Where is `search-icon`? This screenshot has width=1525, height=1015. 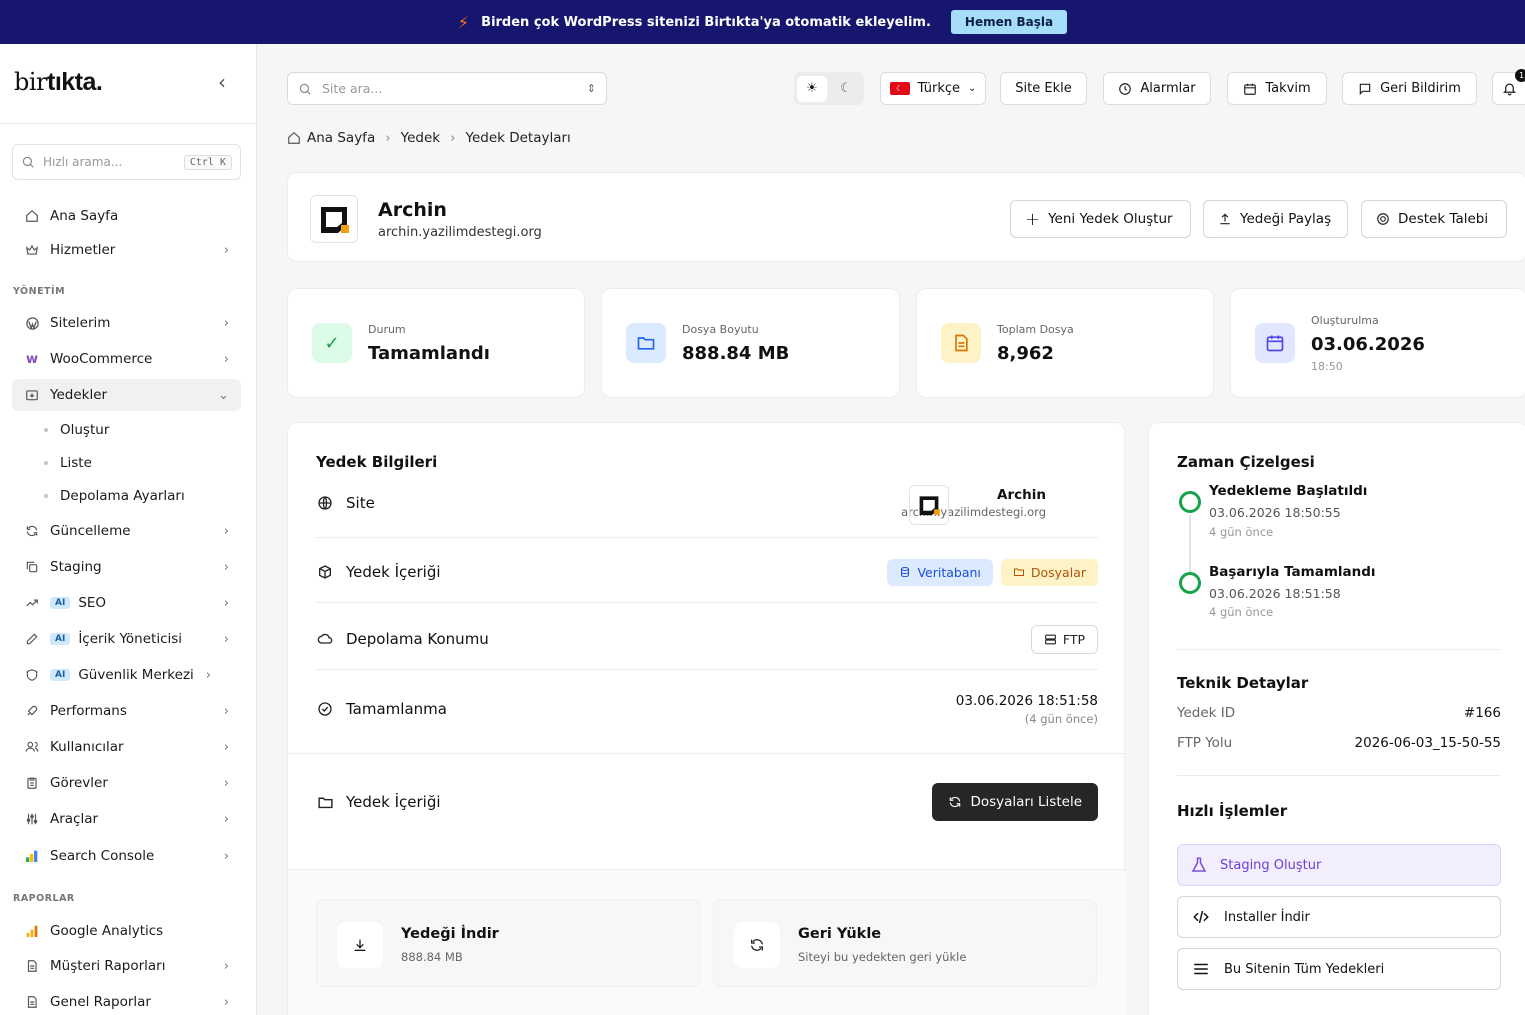
search-icon is located at coordinates (305, 89).